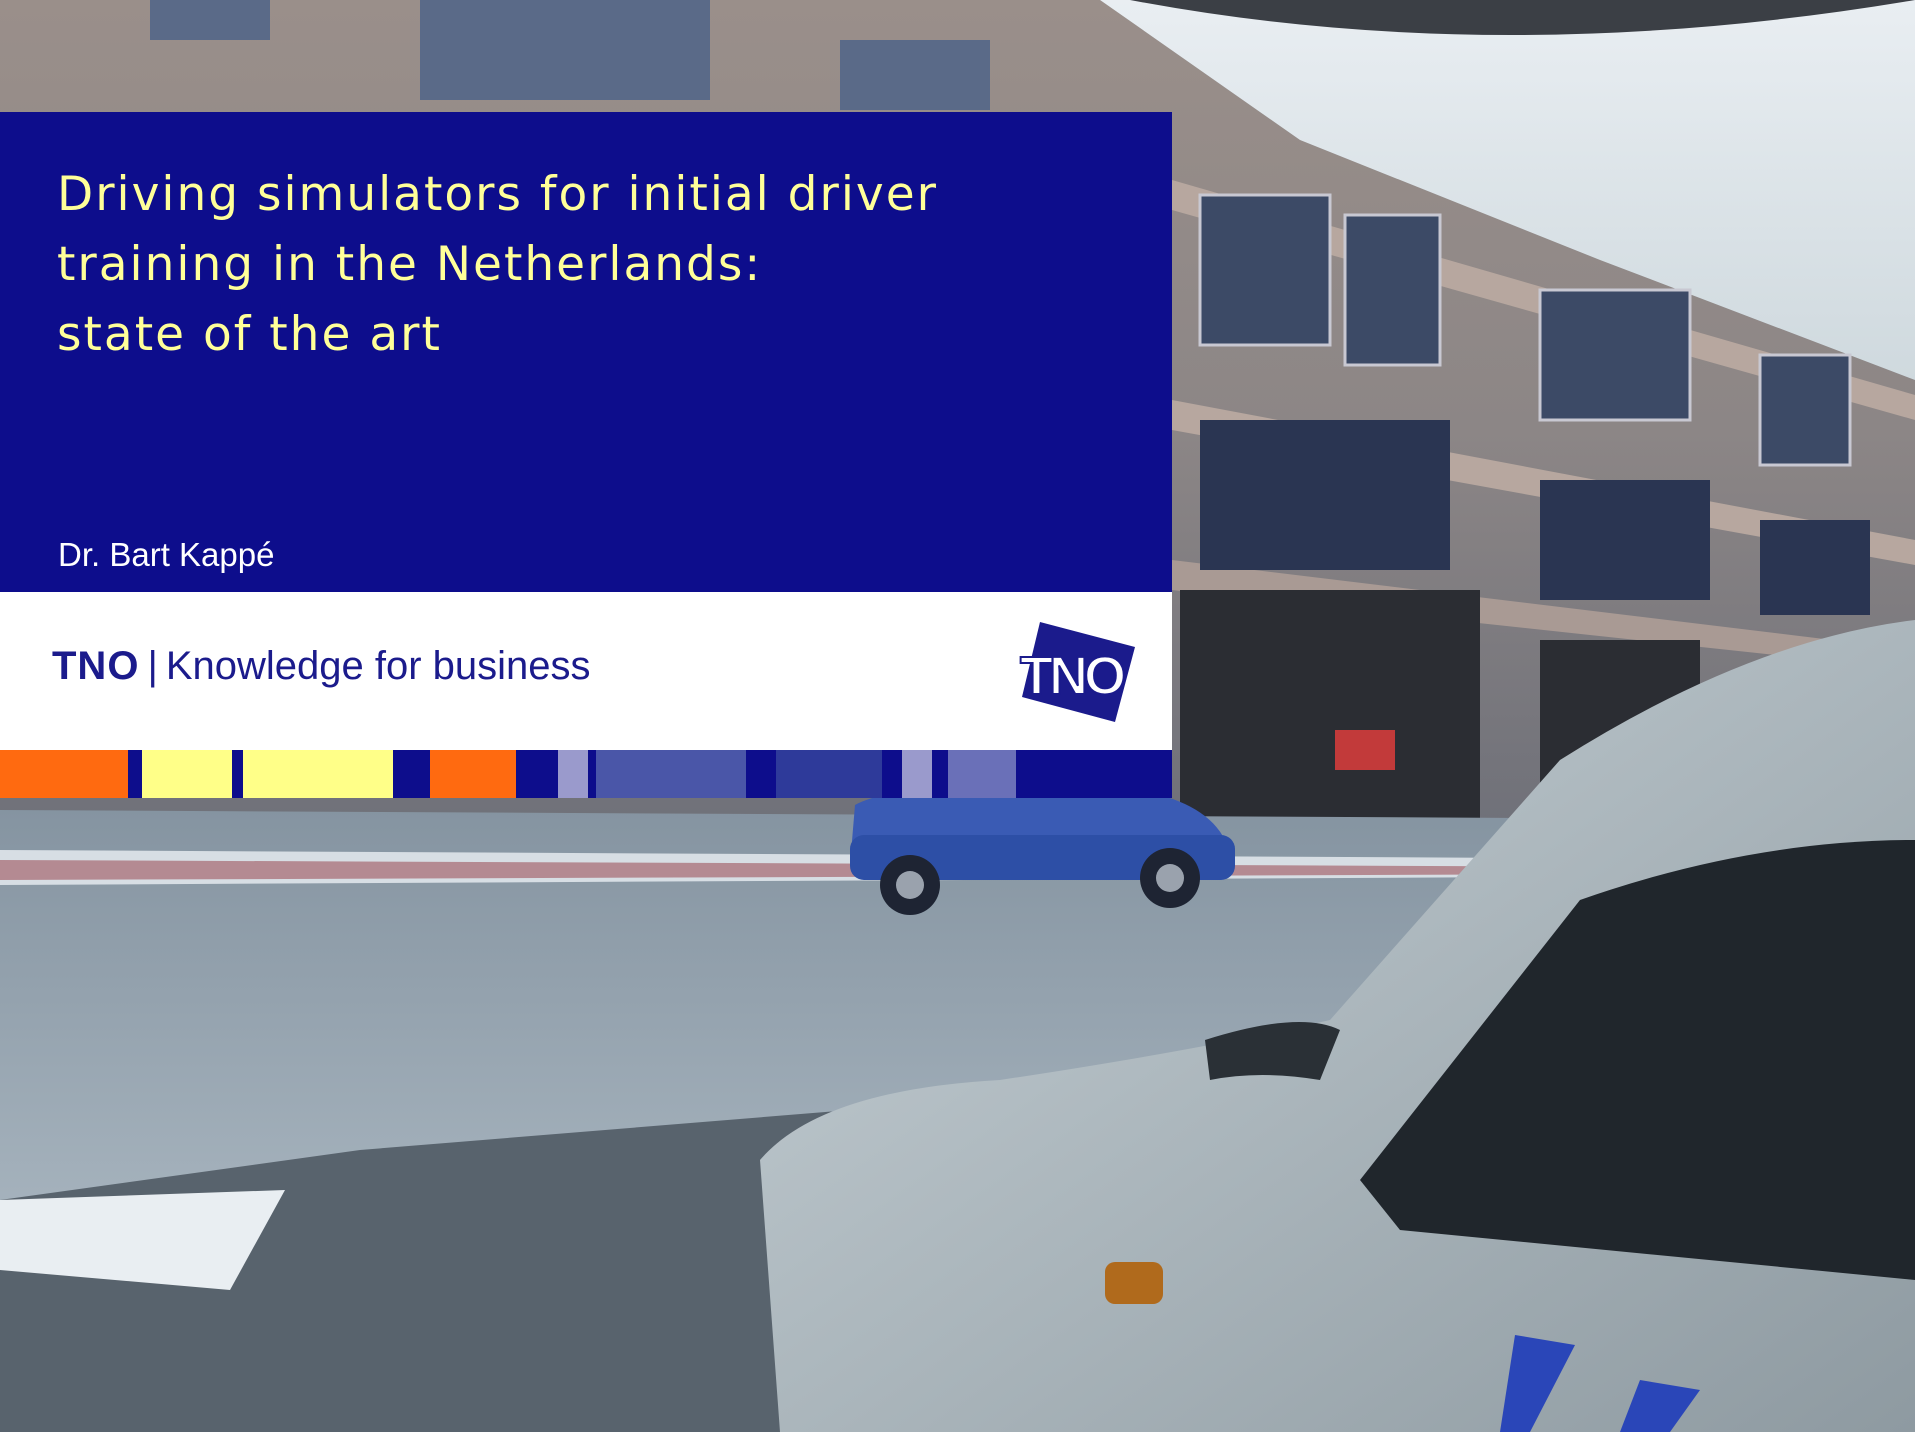 The height and width of the screenshot is (1432, 1915). Describe the element at coordinates (378, 666) in the screenshot. I see `tagline-text: Knowledge for business` at that location.